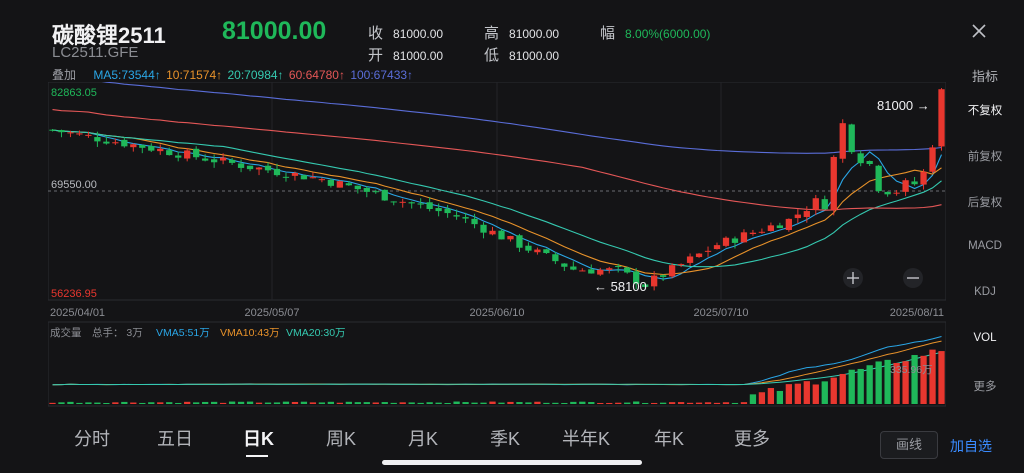  Describe the element at coordinates (655, 33) in the screenshot. I see `stat-change: 幅 8.00%(6000.00)` at that location.